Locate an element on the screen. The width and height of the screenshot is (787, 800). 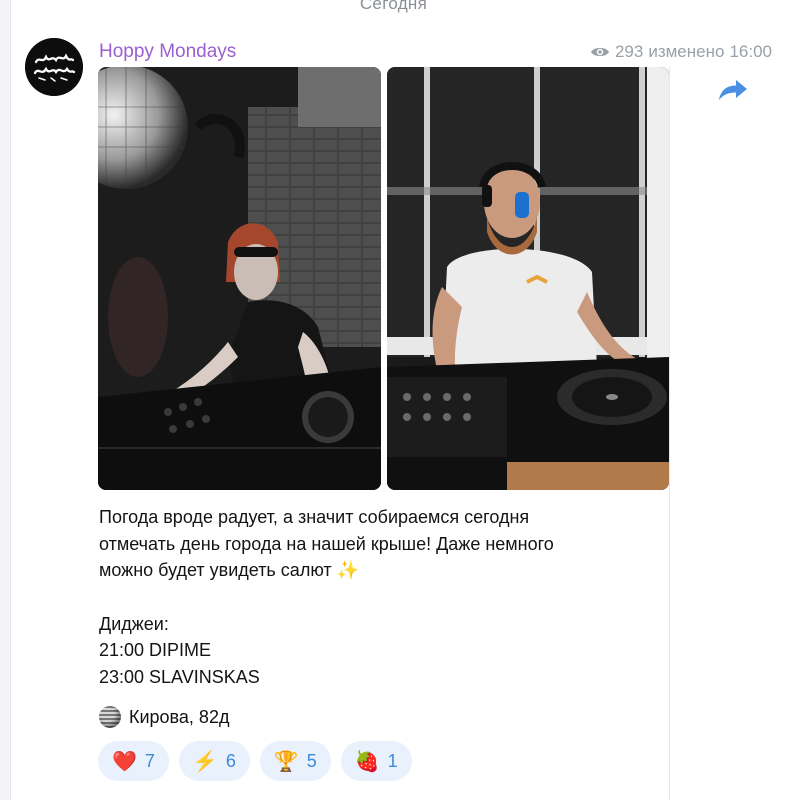
reaction-heart: ❤️ 7 is located at coordinates (133, 761).